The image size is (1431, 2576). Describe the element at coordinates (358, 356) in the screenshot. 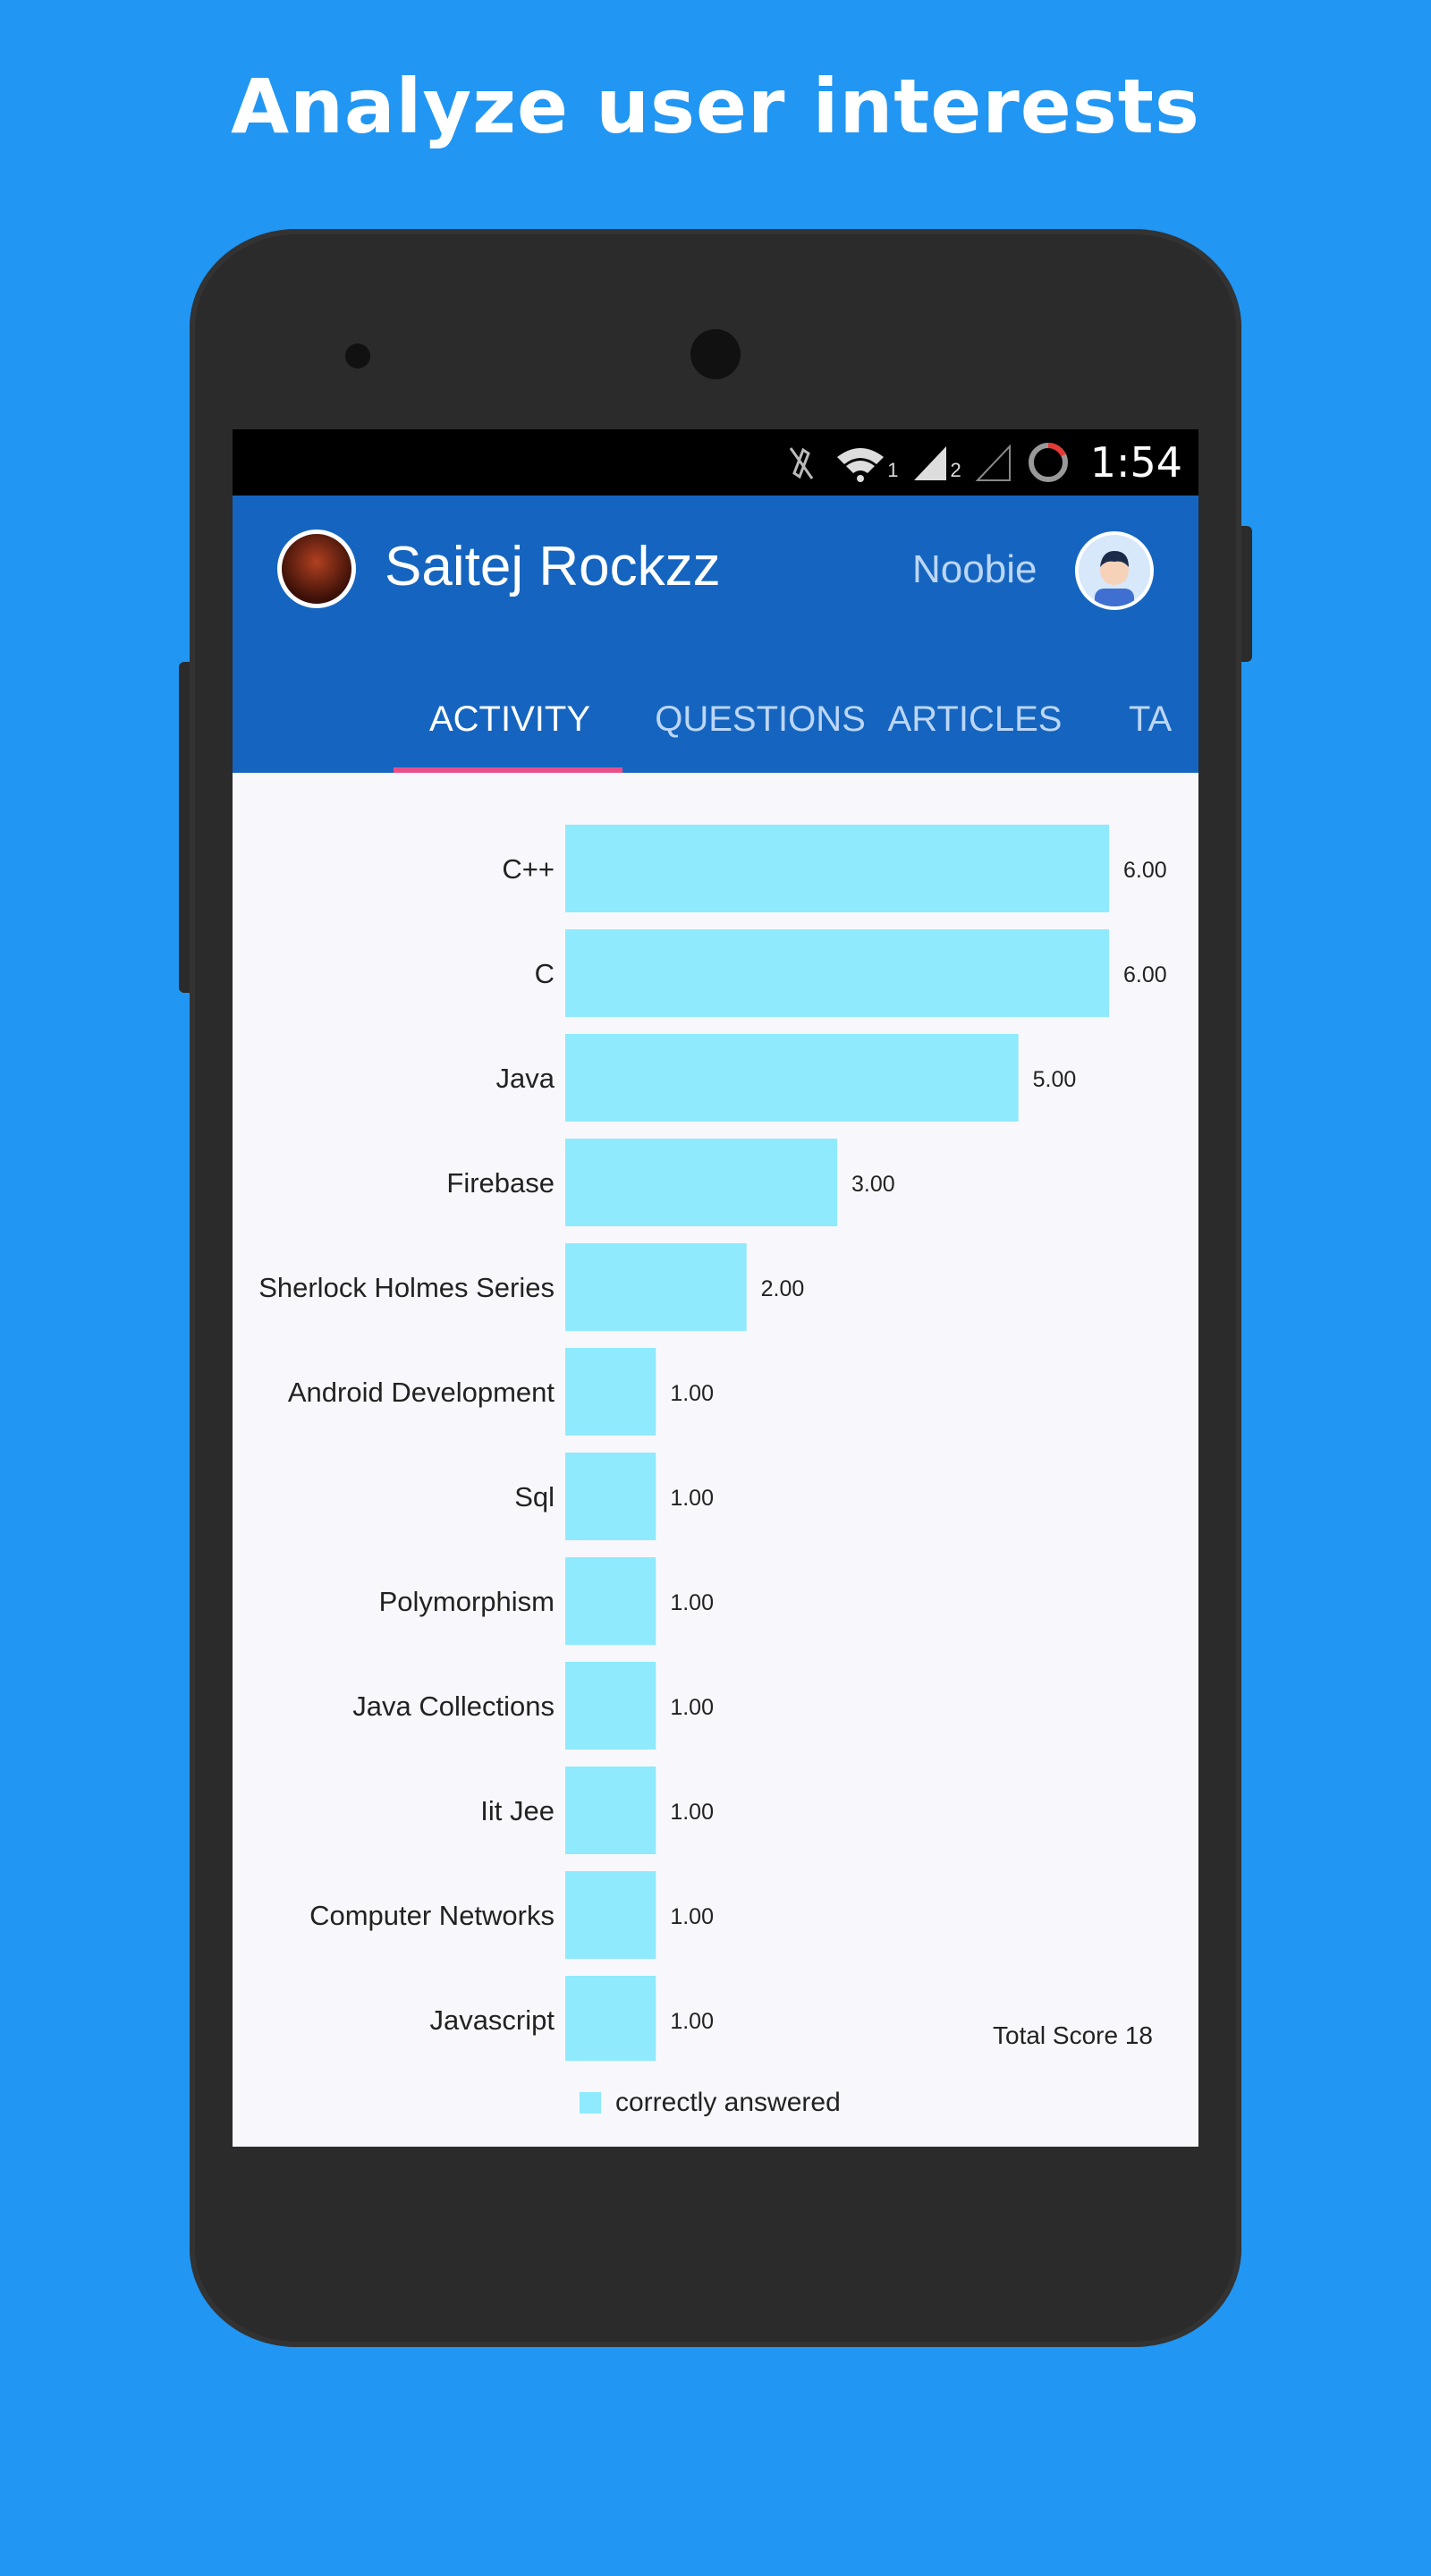

I see `phone-sensor` at that location.